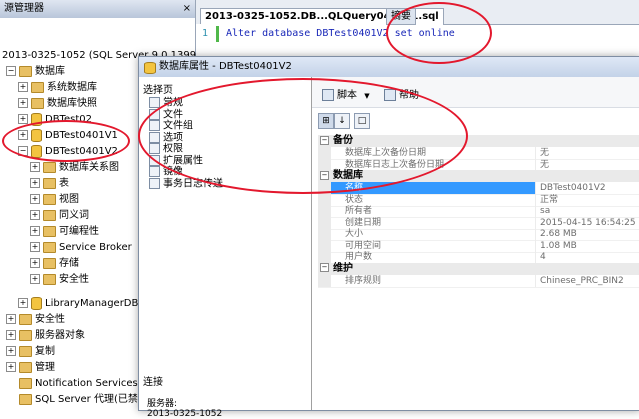  I want to click on page-item-label: 扩展属性, so click(183, 160).